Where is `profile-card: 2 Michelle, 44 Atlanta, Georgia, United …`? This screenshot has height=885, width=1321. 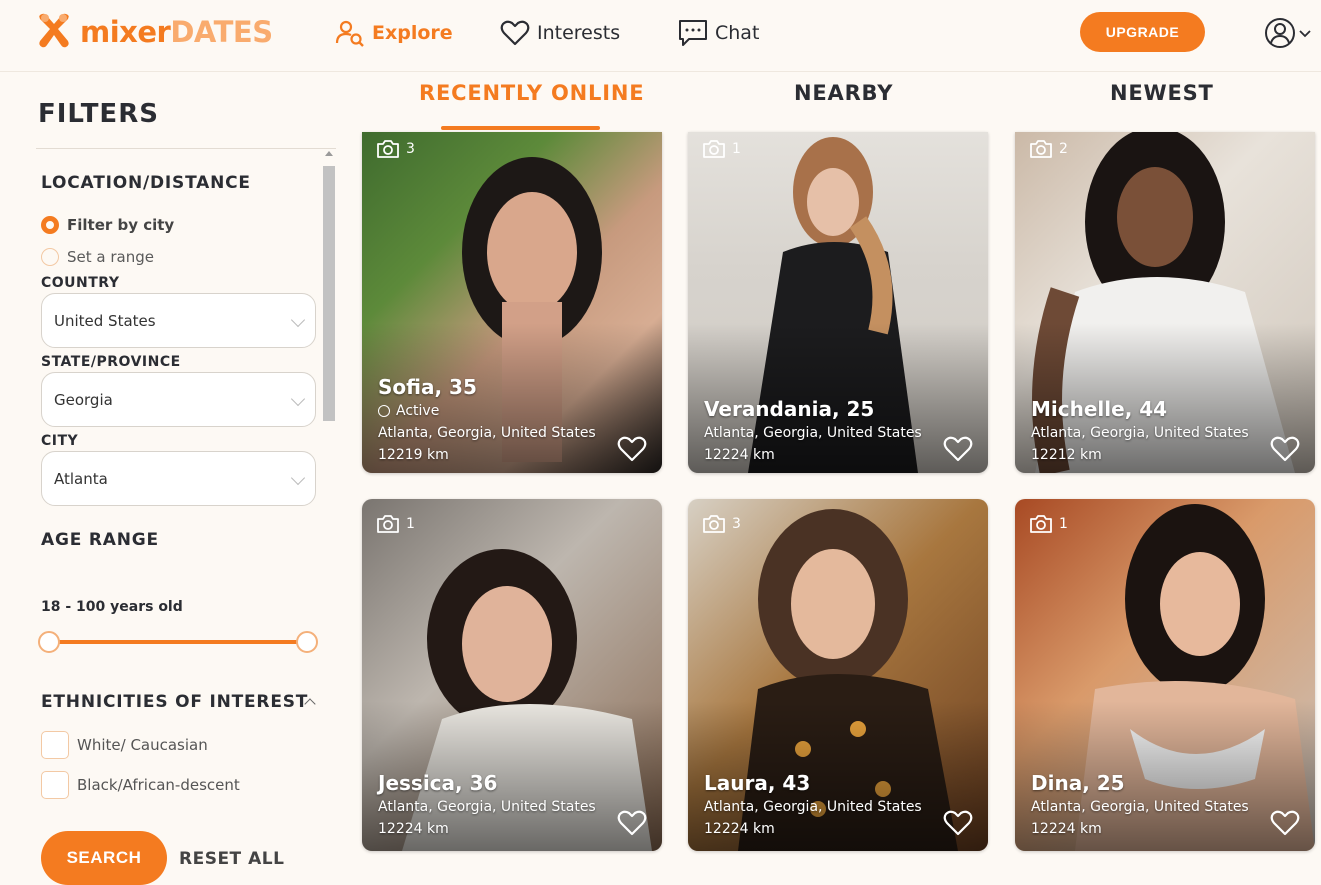 profile-card: 2 Michelle, 44 Atlanta, Georgia, United … is located at coordinates (1165, 302).